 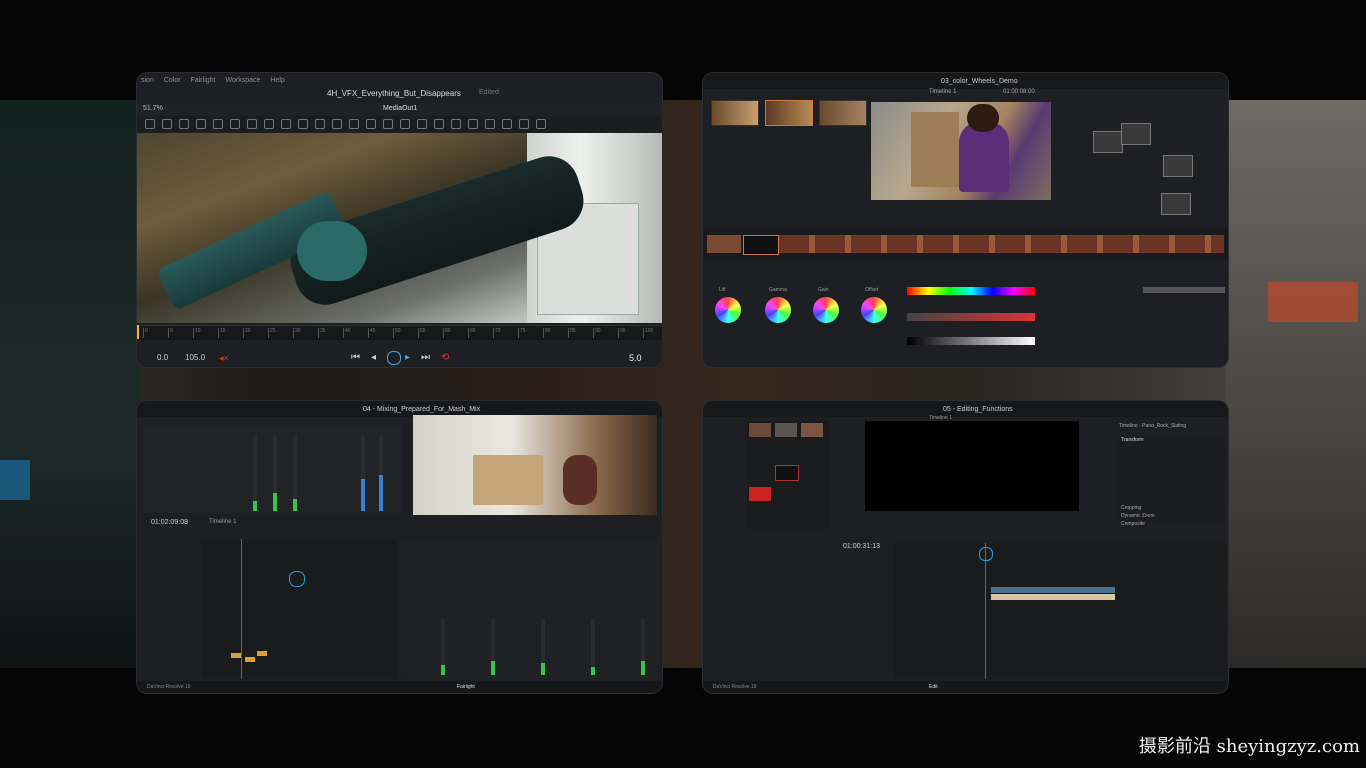 What do you see at coordinates (983, 118) in the screenshot?
I see `hair-shape` at bounding box center [983, 118].